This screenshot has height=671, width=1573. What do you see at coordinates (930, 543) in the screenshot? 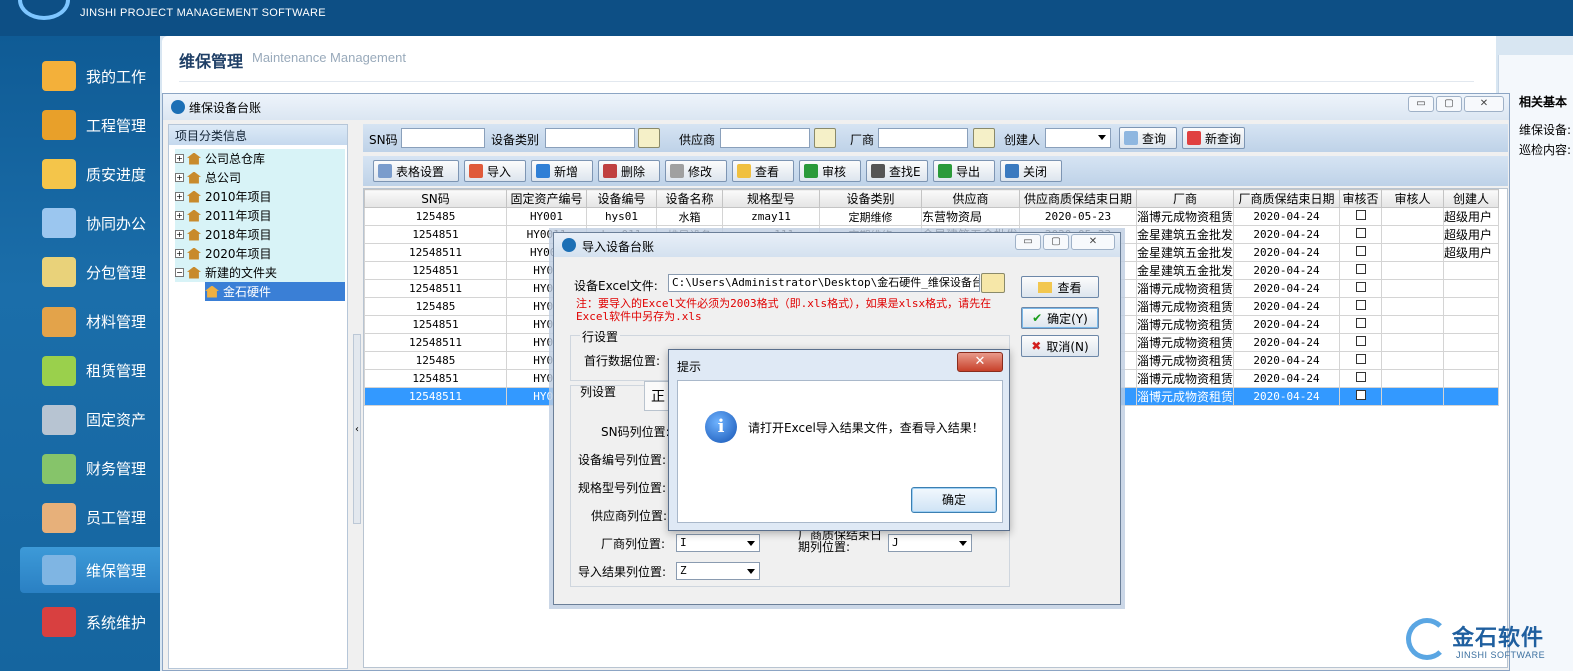
I see `maker-end-col-select: J` at bounding box center [930, 543].